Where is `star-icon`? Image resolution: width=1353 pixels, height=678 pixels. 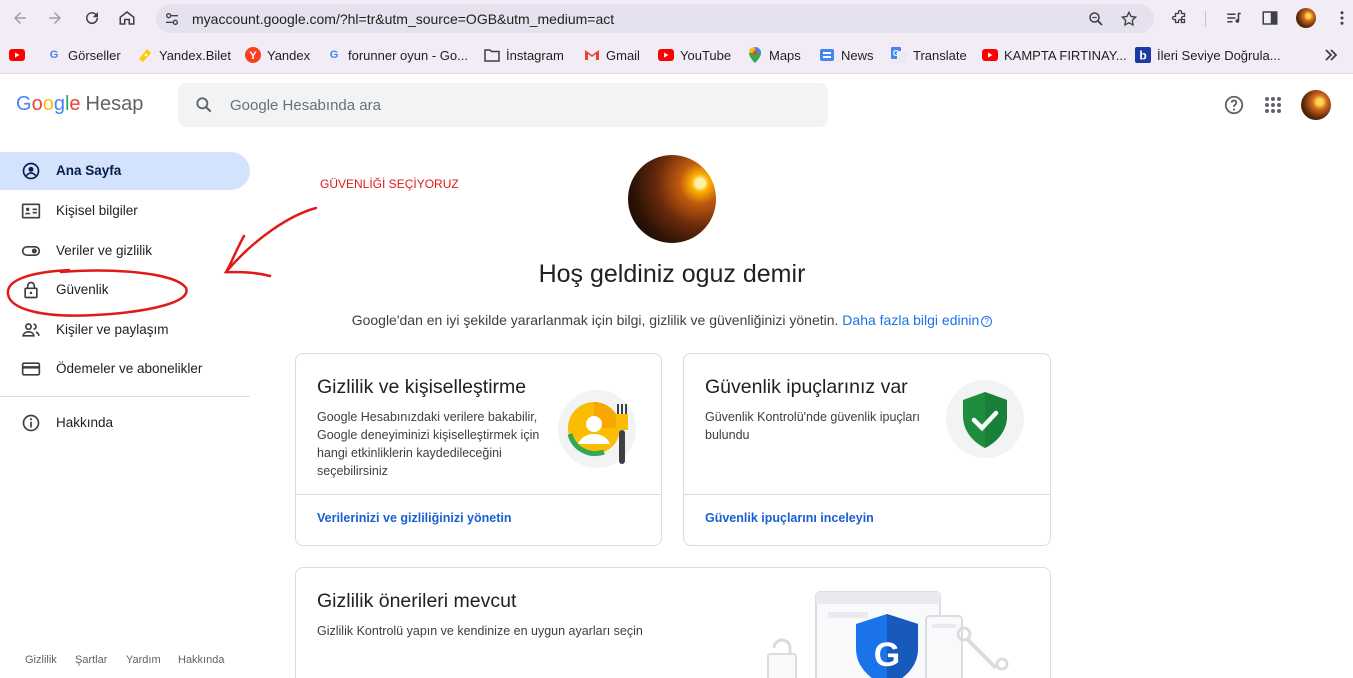 star-icon is located at coordinates (1129, 19).